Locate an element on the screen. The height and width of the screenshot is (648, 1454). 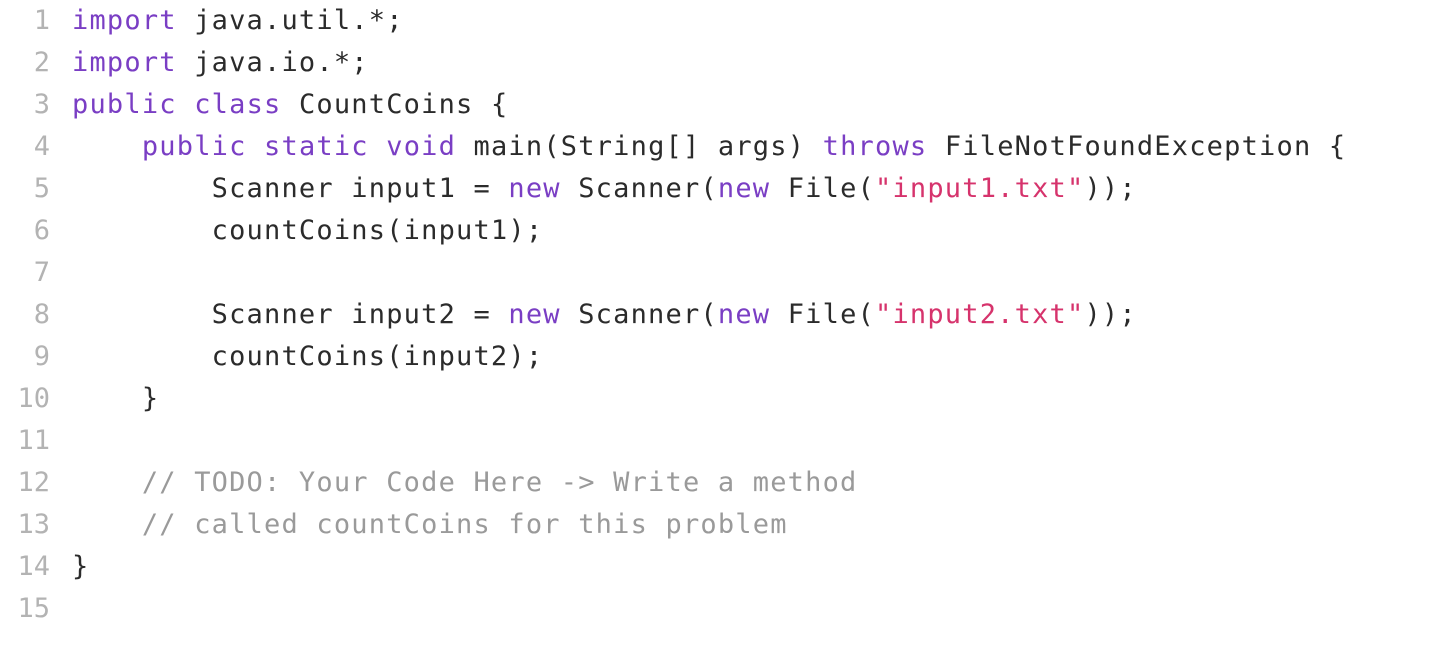
line-number: 7 is located at coordinates (41, 272).